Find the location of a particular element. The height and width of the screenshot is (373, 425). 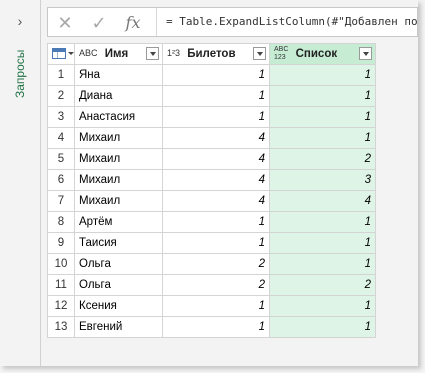

any-type-icon: ABC 123 is located at coordinates (281, 54).